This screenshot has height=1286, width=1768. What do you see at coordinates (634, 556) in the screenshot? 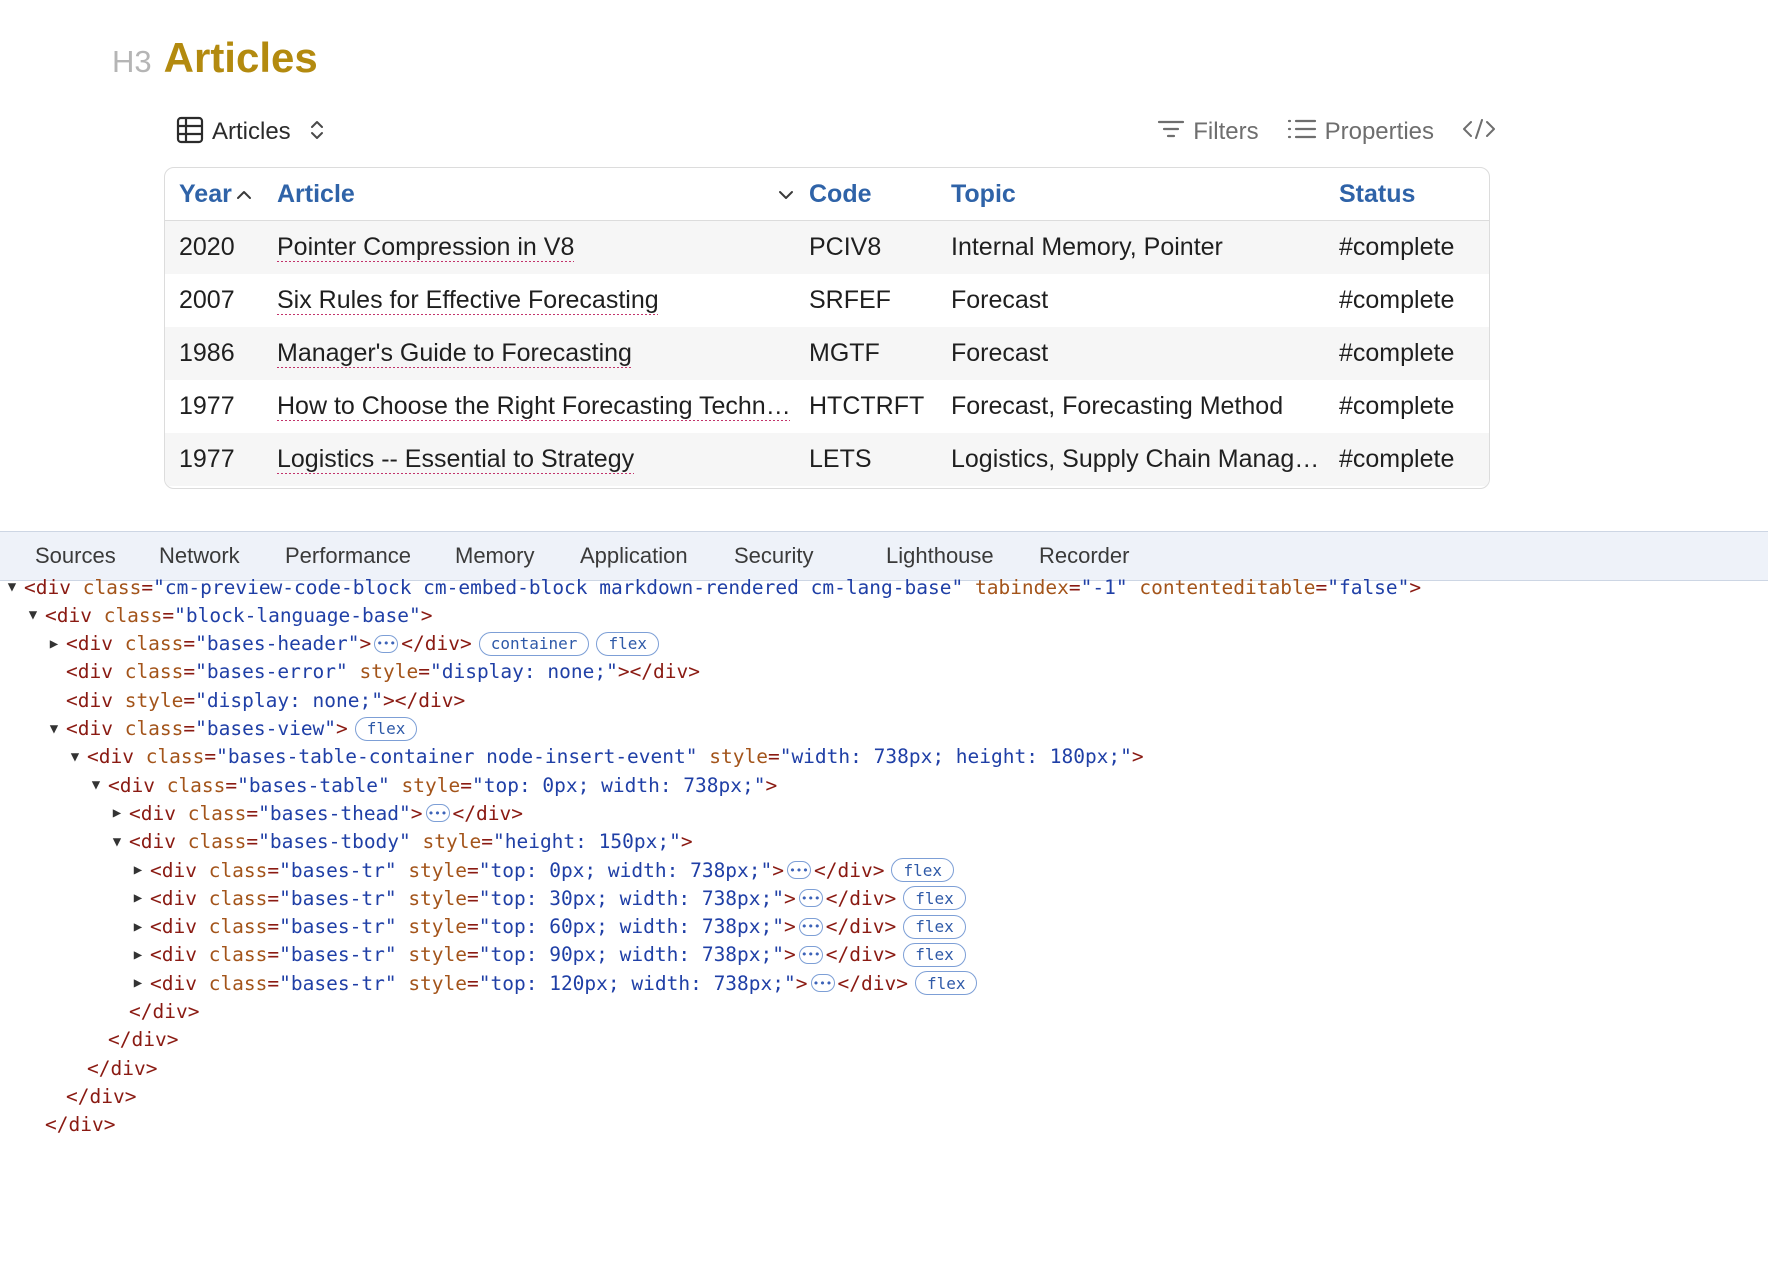
I see `tab-application: Application` at bounding box center [634, 556].